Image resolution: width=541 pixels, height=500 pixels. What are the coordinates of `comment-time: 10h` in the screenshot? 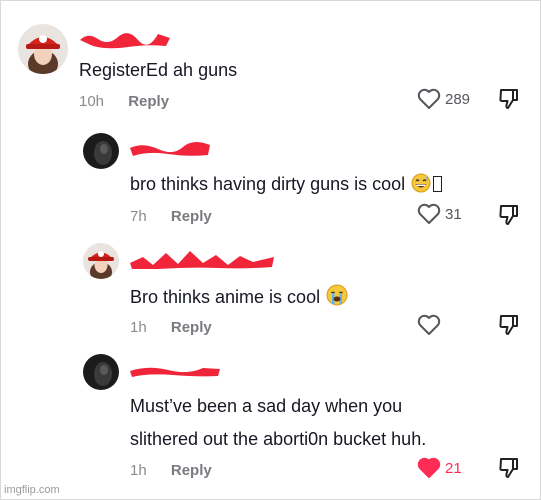 It's located at (92, 101).